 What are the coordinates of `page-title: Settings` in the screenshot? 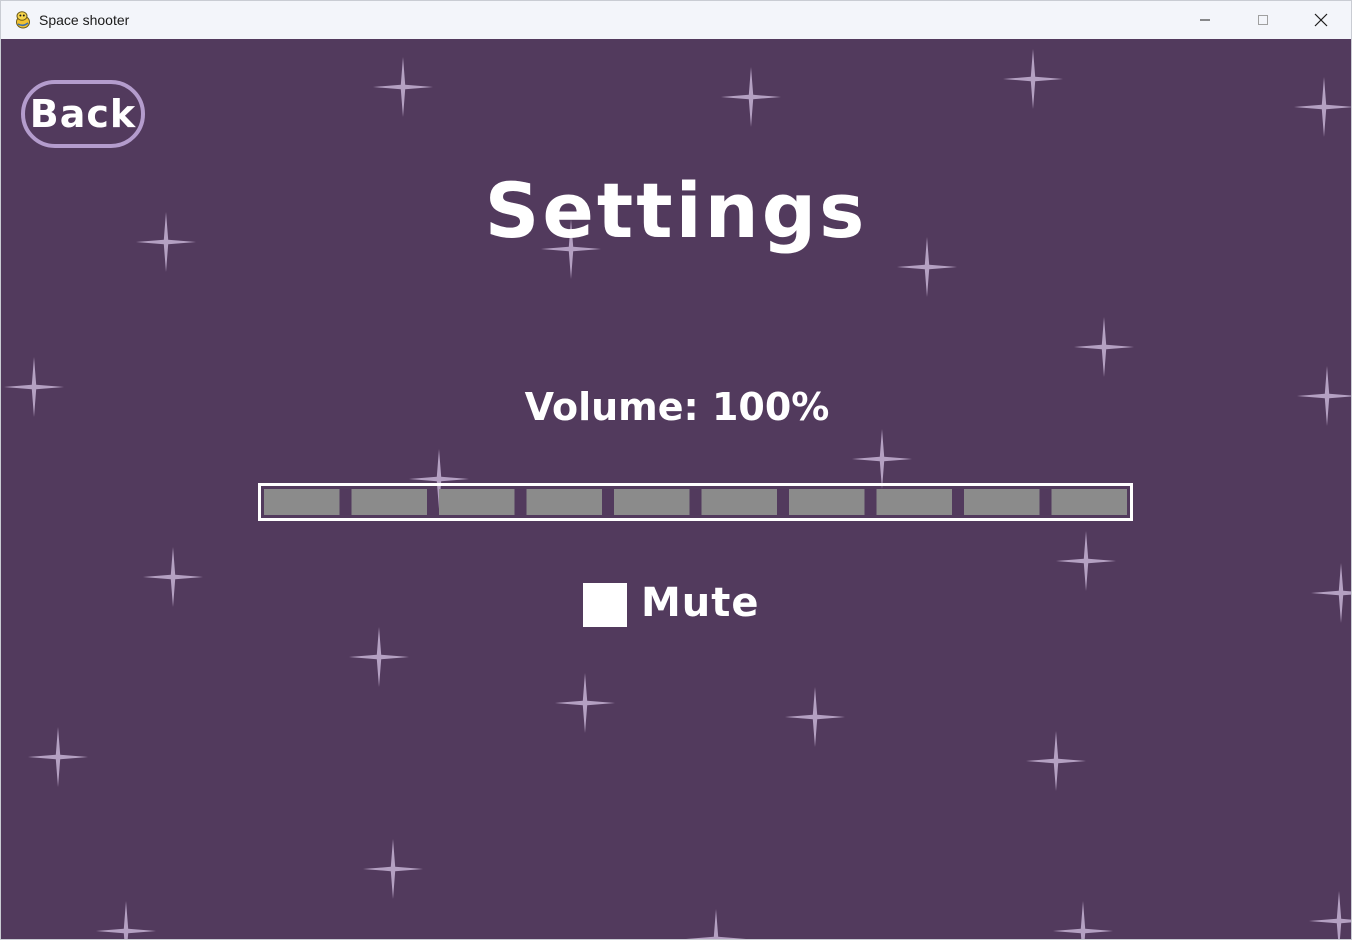 It's located at (676, 210).